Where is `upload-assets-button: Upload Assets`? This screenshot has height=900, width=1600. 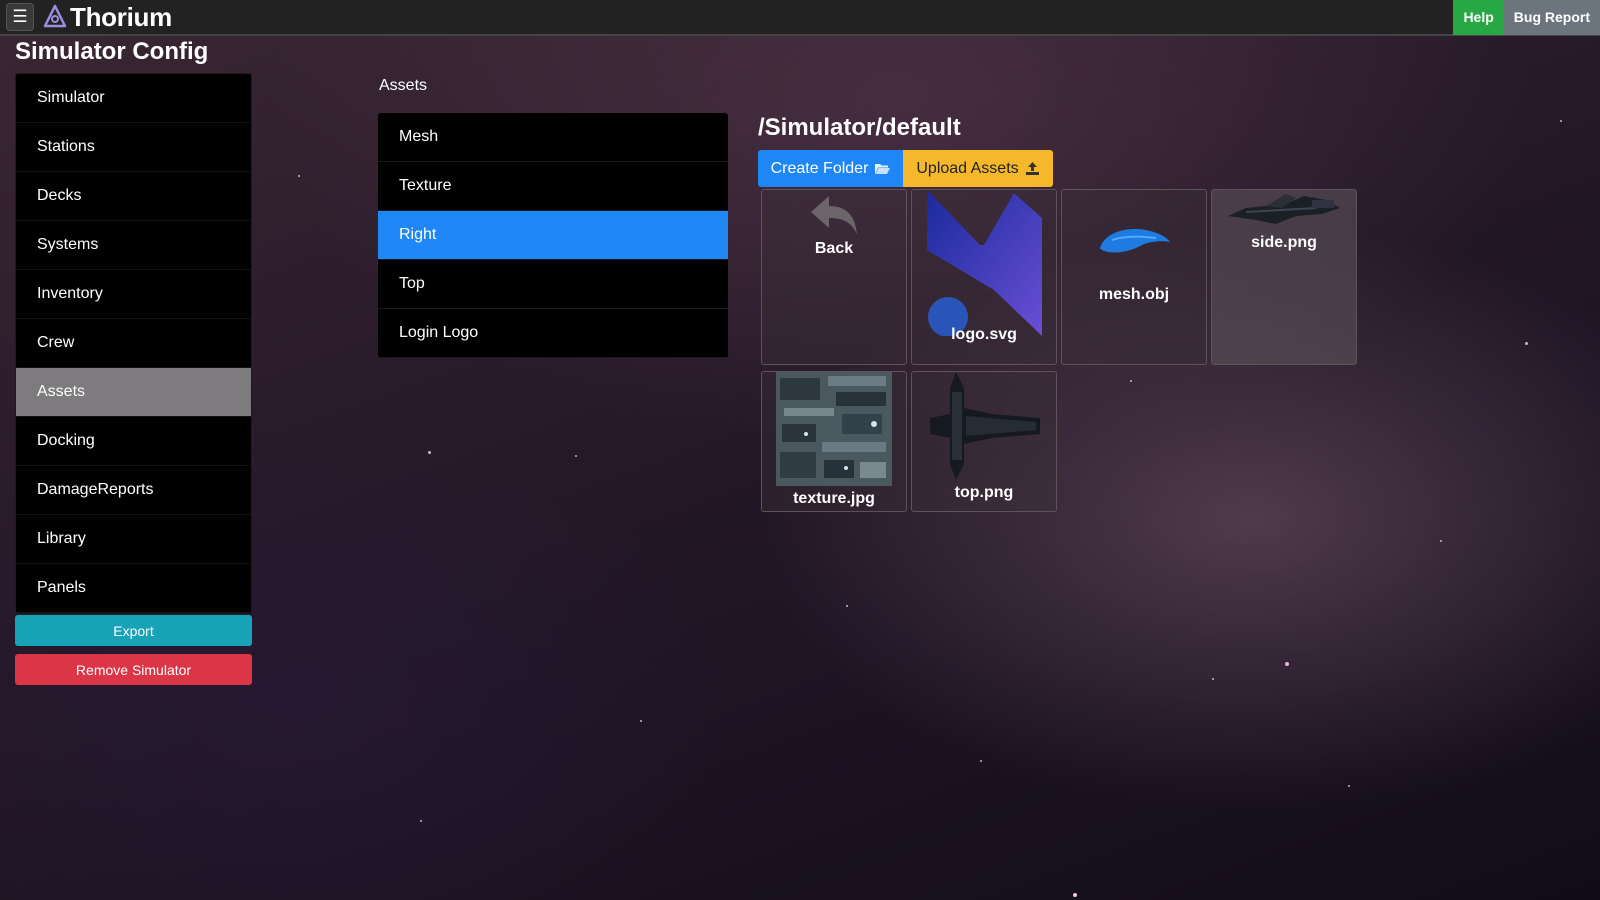
upload-assets-button: Upload Assets is located at coordinates (978, 168).